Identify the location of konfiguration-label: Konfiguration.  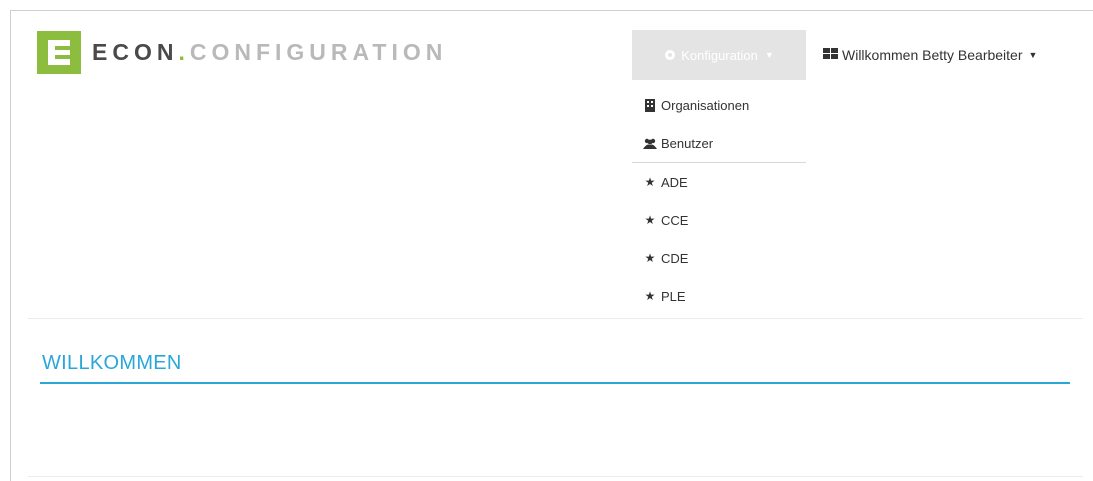
(719, 55).